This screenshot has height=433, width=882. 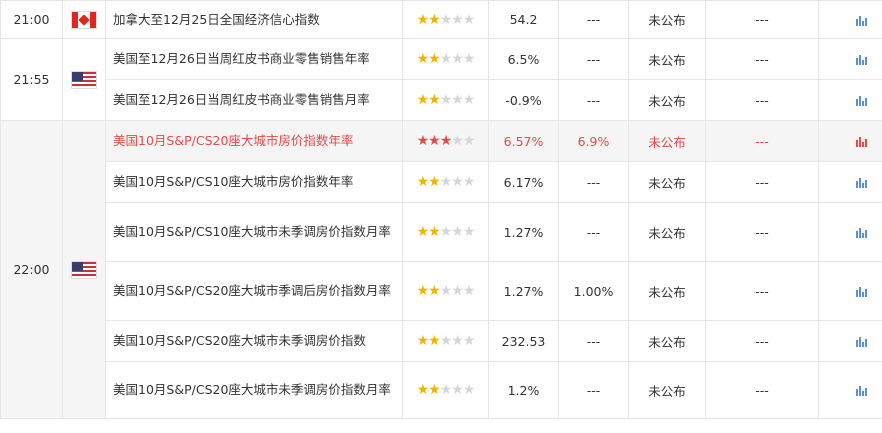 I want to click on previous-value: -0.9%, so click(x=523, y=100).